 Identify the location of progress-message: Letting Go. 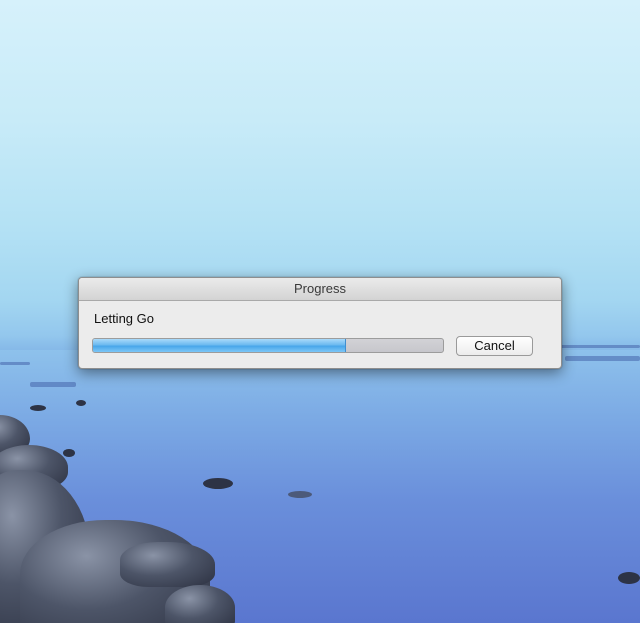
(124, 318).